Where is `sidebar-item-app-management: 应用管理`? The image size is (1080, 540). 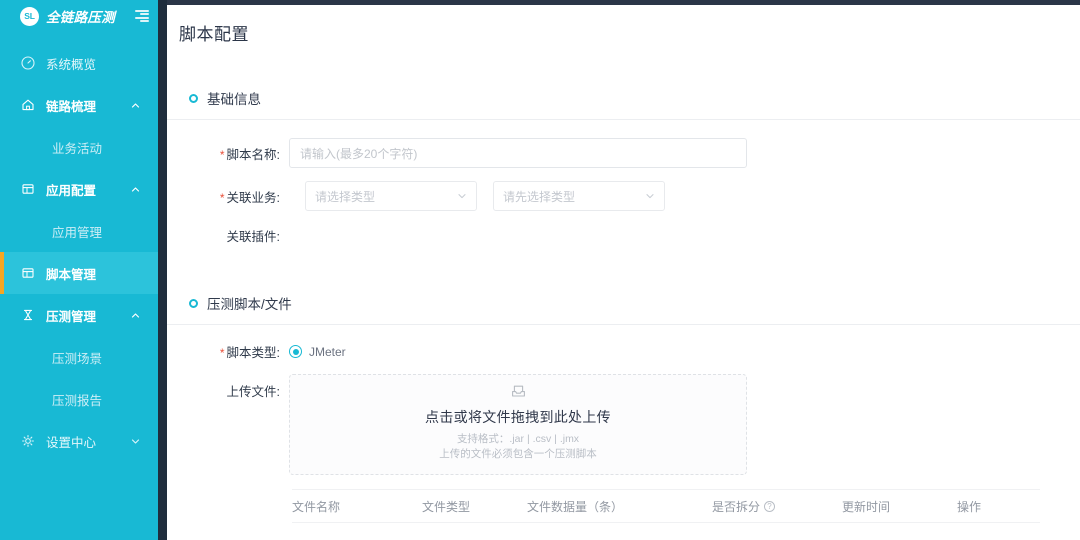
sidebar-item-app-management: 应用管理 is located at coordinates (79, 231).